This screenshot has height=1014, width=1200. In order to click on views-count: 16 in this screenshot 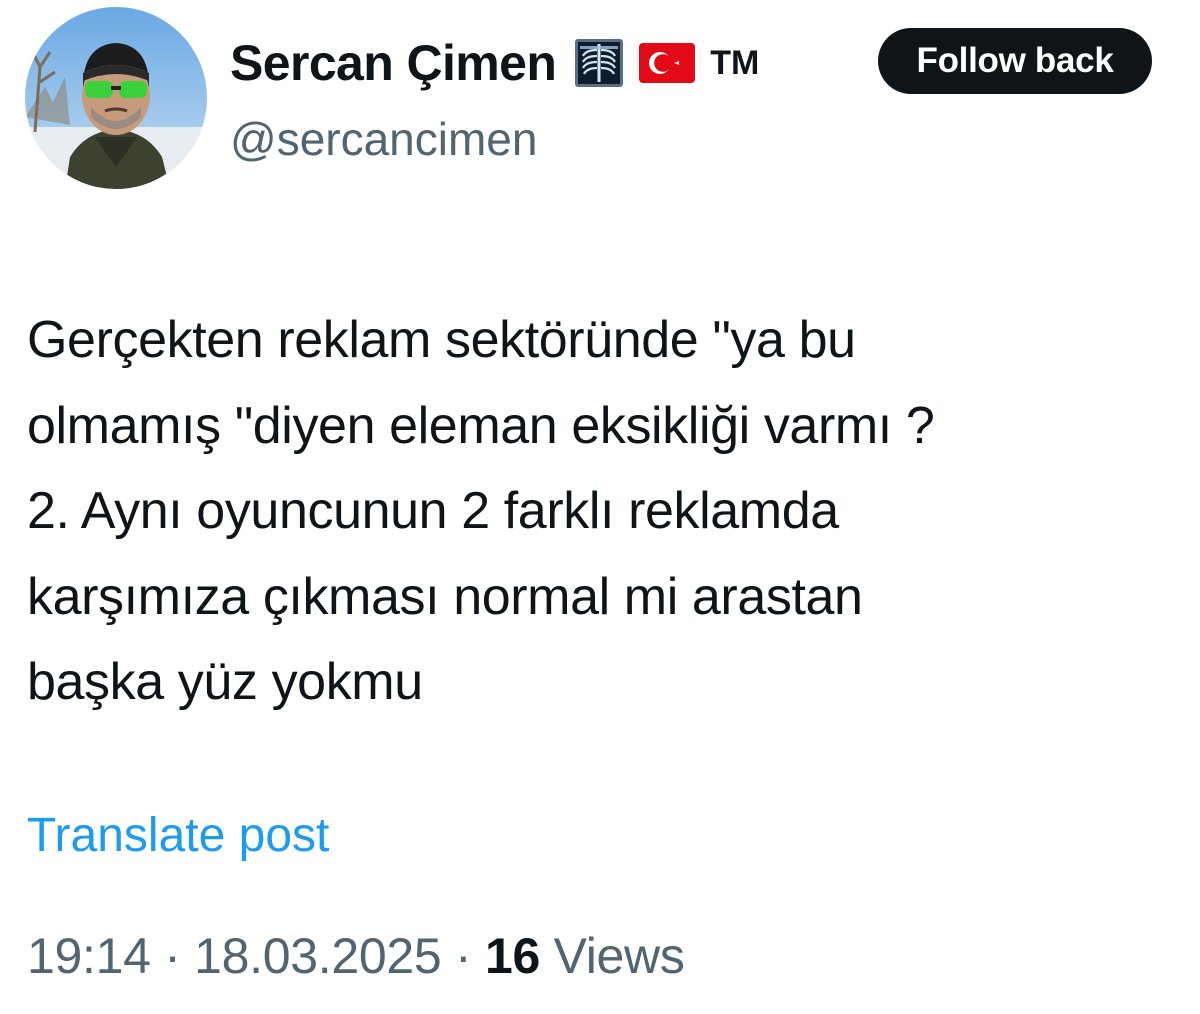, I will do `click(512, 956)`.